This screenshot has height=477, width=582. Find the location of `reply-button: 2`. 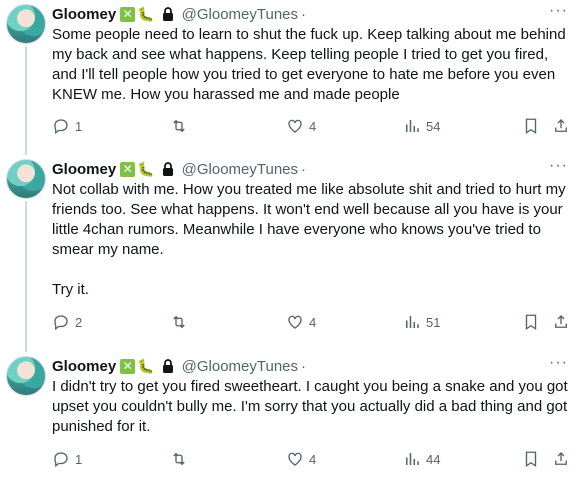

reply-button: 2 is located at coordinates (67, 322).